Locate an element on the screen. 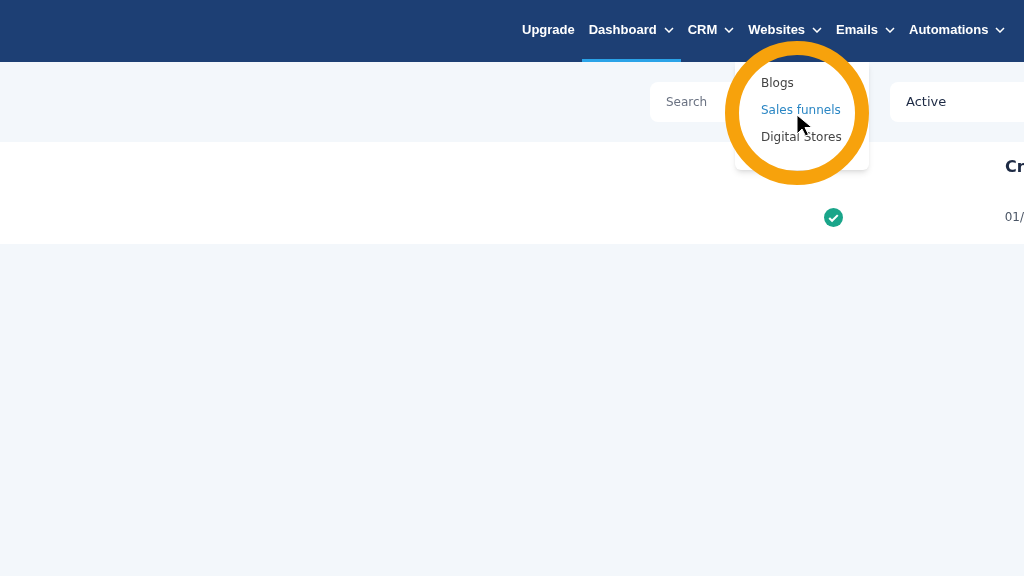 This screenshot has width=1024, height=576. nav-link: Emails is located at coordinates (865, 31).